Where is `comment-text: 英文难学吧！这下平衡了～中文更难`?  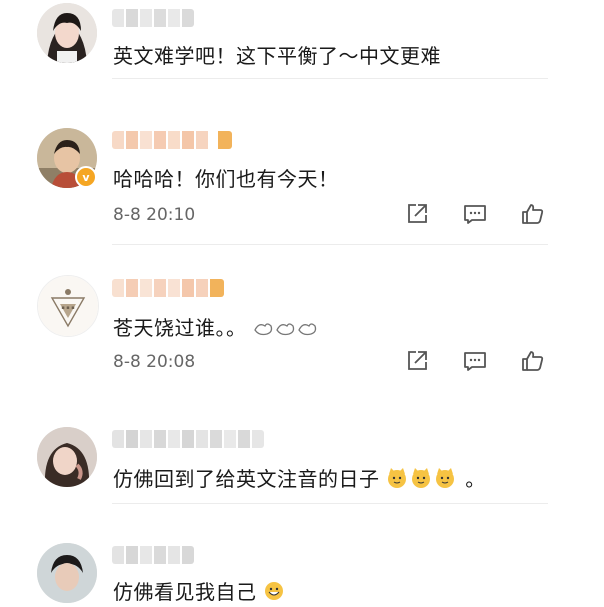
comment-text: 英文难学吧！这下平衡了～中文更难 is located at coordinates (277, 56).